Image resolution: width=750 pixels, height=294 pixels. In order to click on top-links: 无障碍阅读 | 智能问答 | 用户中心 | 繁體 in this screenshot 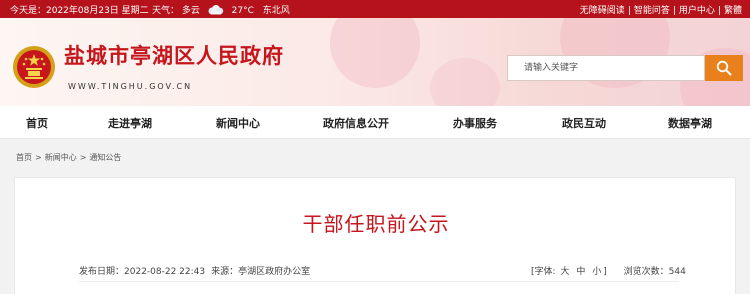, I will do `click(661, 9)`.